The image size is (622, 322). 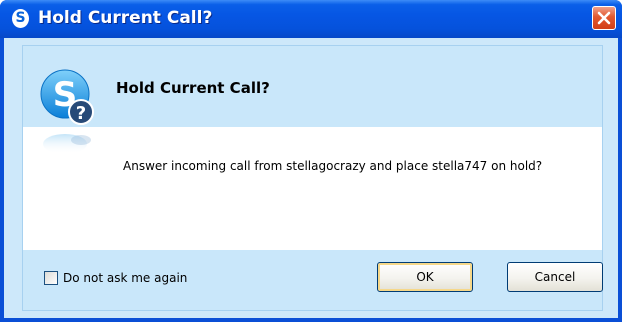 What do you see at coordinates (125, 278) in the screenshot?
I see `do-not-ask-label: Do not ask me again` at bounding box center [125, 278].